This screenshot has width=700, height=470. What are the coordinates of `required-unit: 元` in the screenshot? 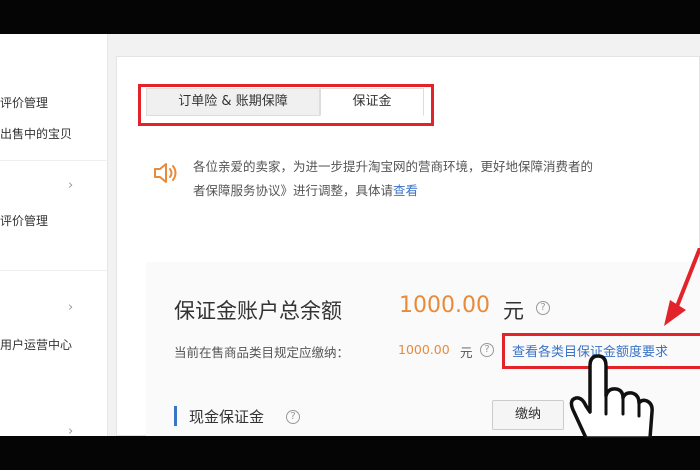 It's located at (466, 352).